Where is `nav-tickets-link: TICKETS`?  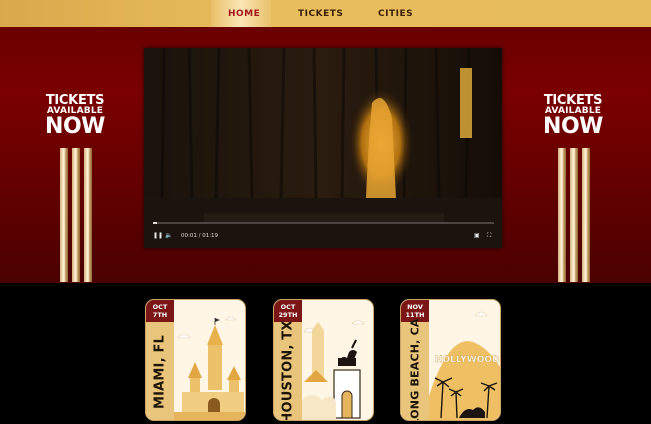 nav-tickets-link: TICKETS is located at coordinates (320, 14).